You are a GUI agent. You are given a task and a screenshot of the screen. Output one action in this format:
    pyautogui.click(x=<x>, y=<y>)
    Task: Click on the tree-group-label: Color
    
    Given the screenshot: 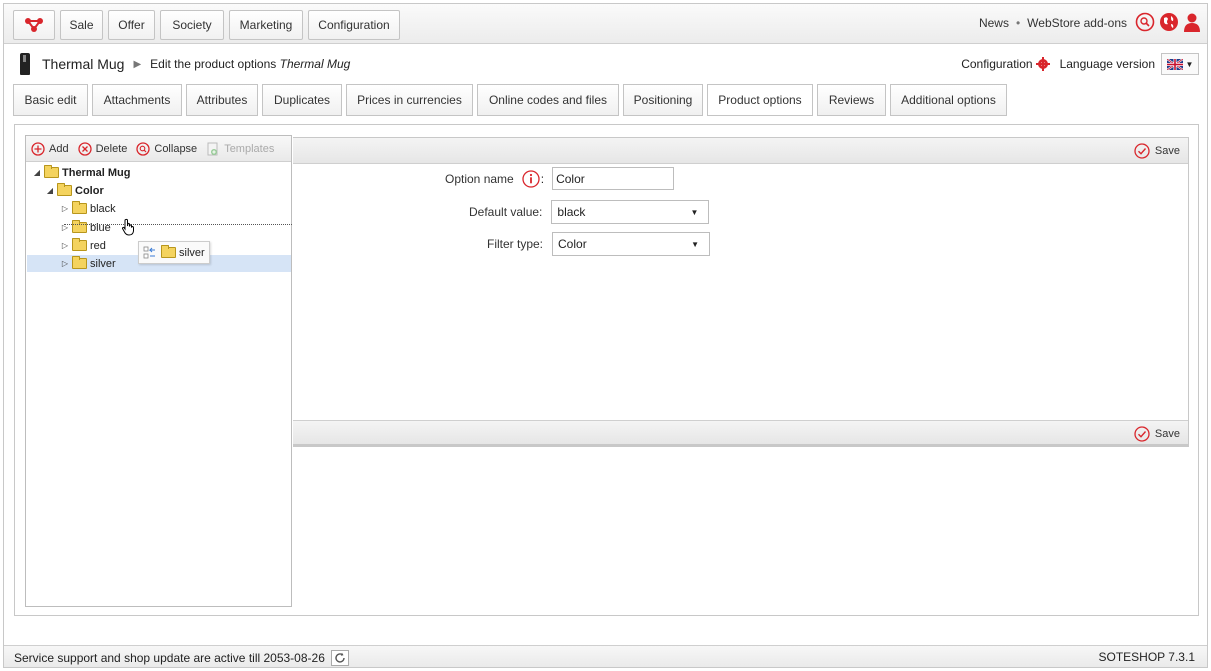 What is the action you would take?
    pyautogui.click(x=89, y=190)
    